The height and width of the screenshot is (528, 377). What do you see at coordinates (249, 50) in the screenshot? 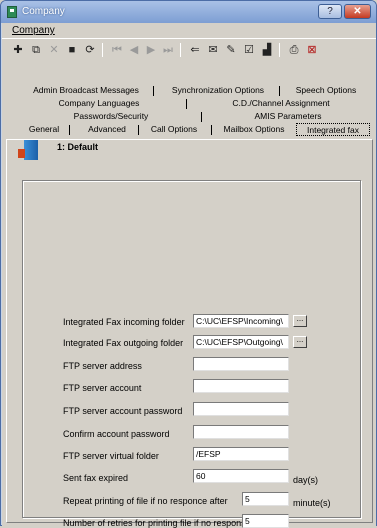
I see `check-icon: ☑` at bounding box center [249, 50].